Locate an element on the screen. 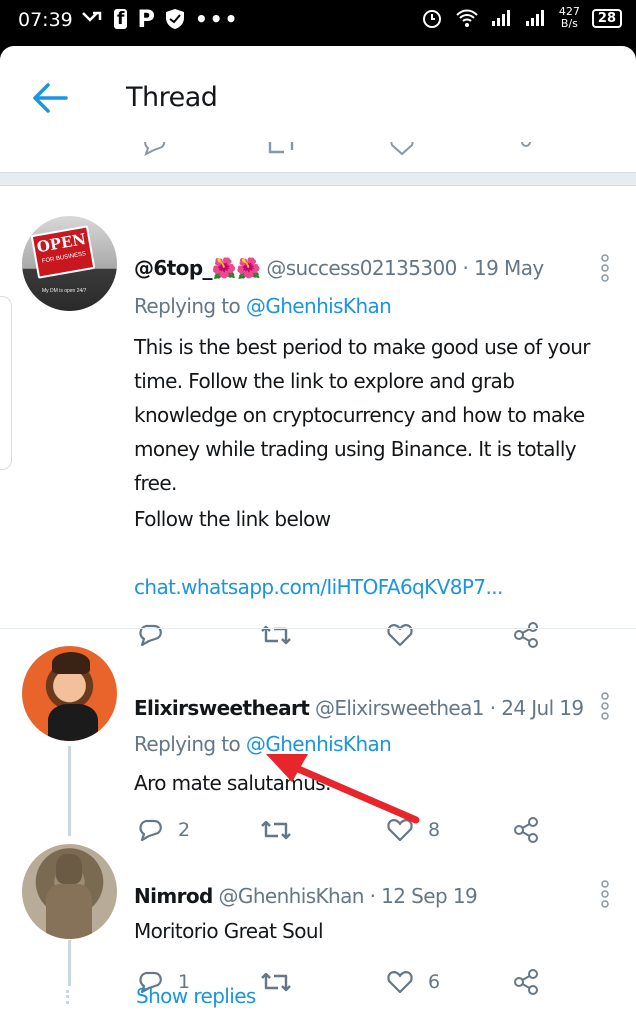 The image size is (636, 1024). section-separator is located at coordinates (318, 179).